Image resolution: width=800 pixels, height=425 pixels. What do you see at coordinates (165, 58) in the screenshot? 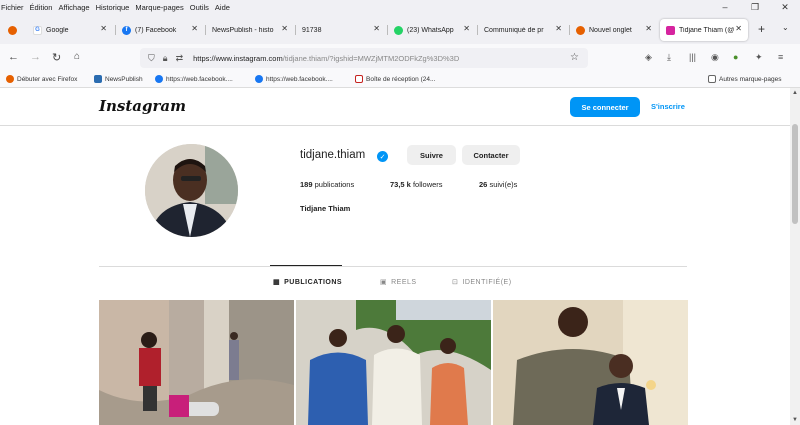
I see `lock-icon: 🔒︎` at bounding box center [165, 58].